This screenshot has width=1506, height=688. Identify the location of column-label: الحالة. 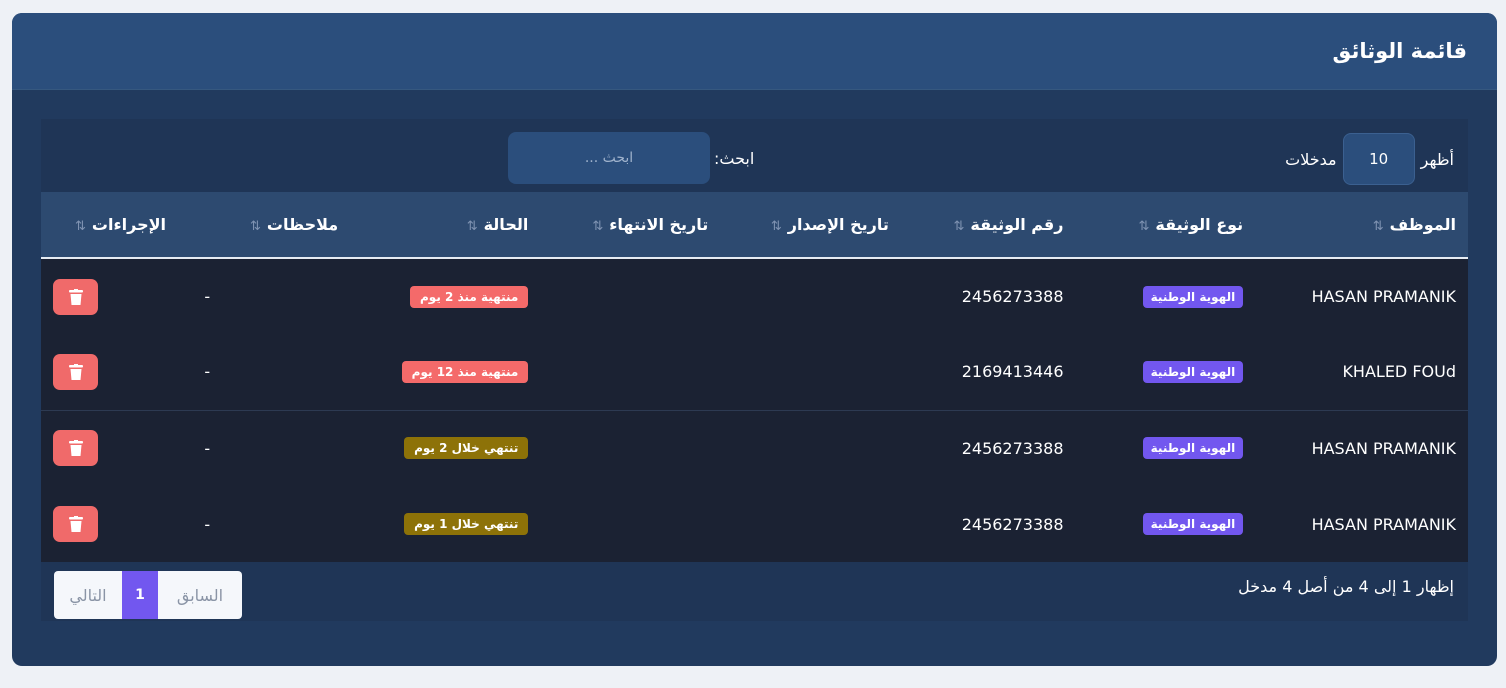
(506, 224).